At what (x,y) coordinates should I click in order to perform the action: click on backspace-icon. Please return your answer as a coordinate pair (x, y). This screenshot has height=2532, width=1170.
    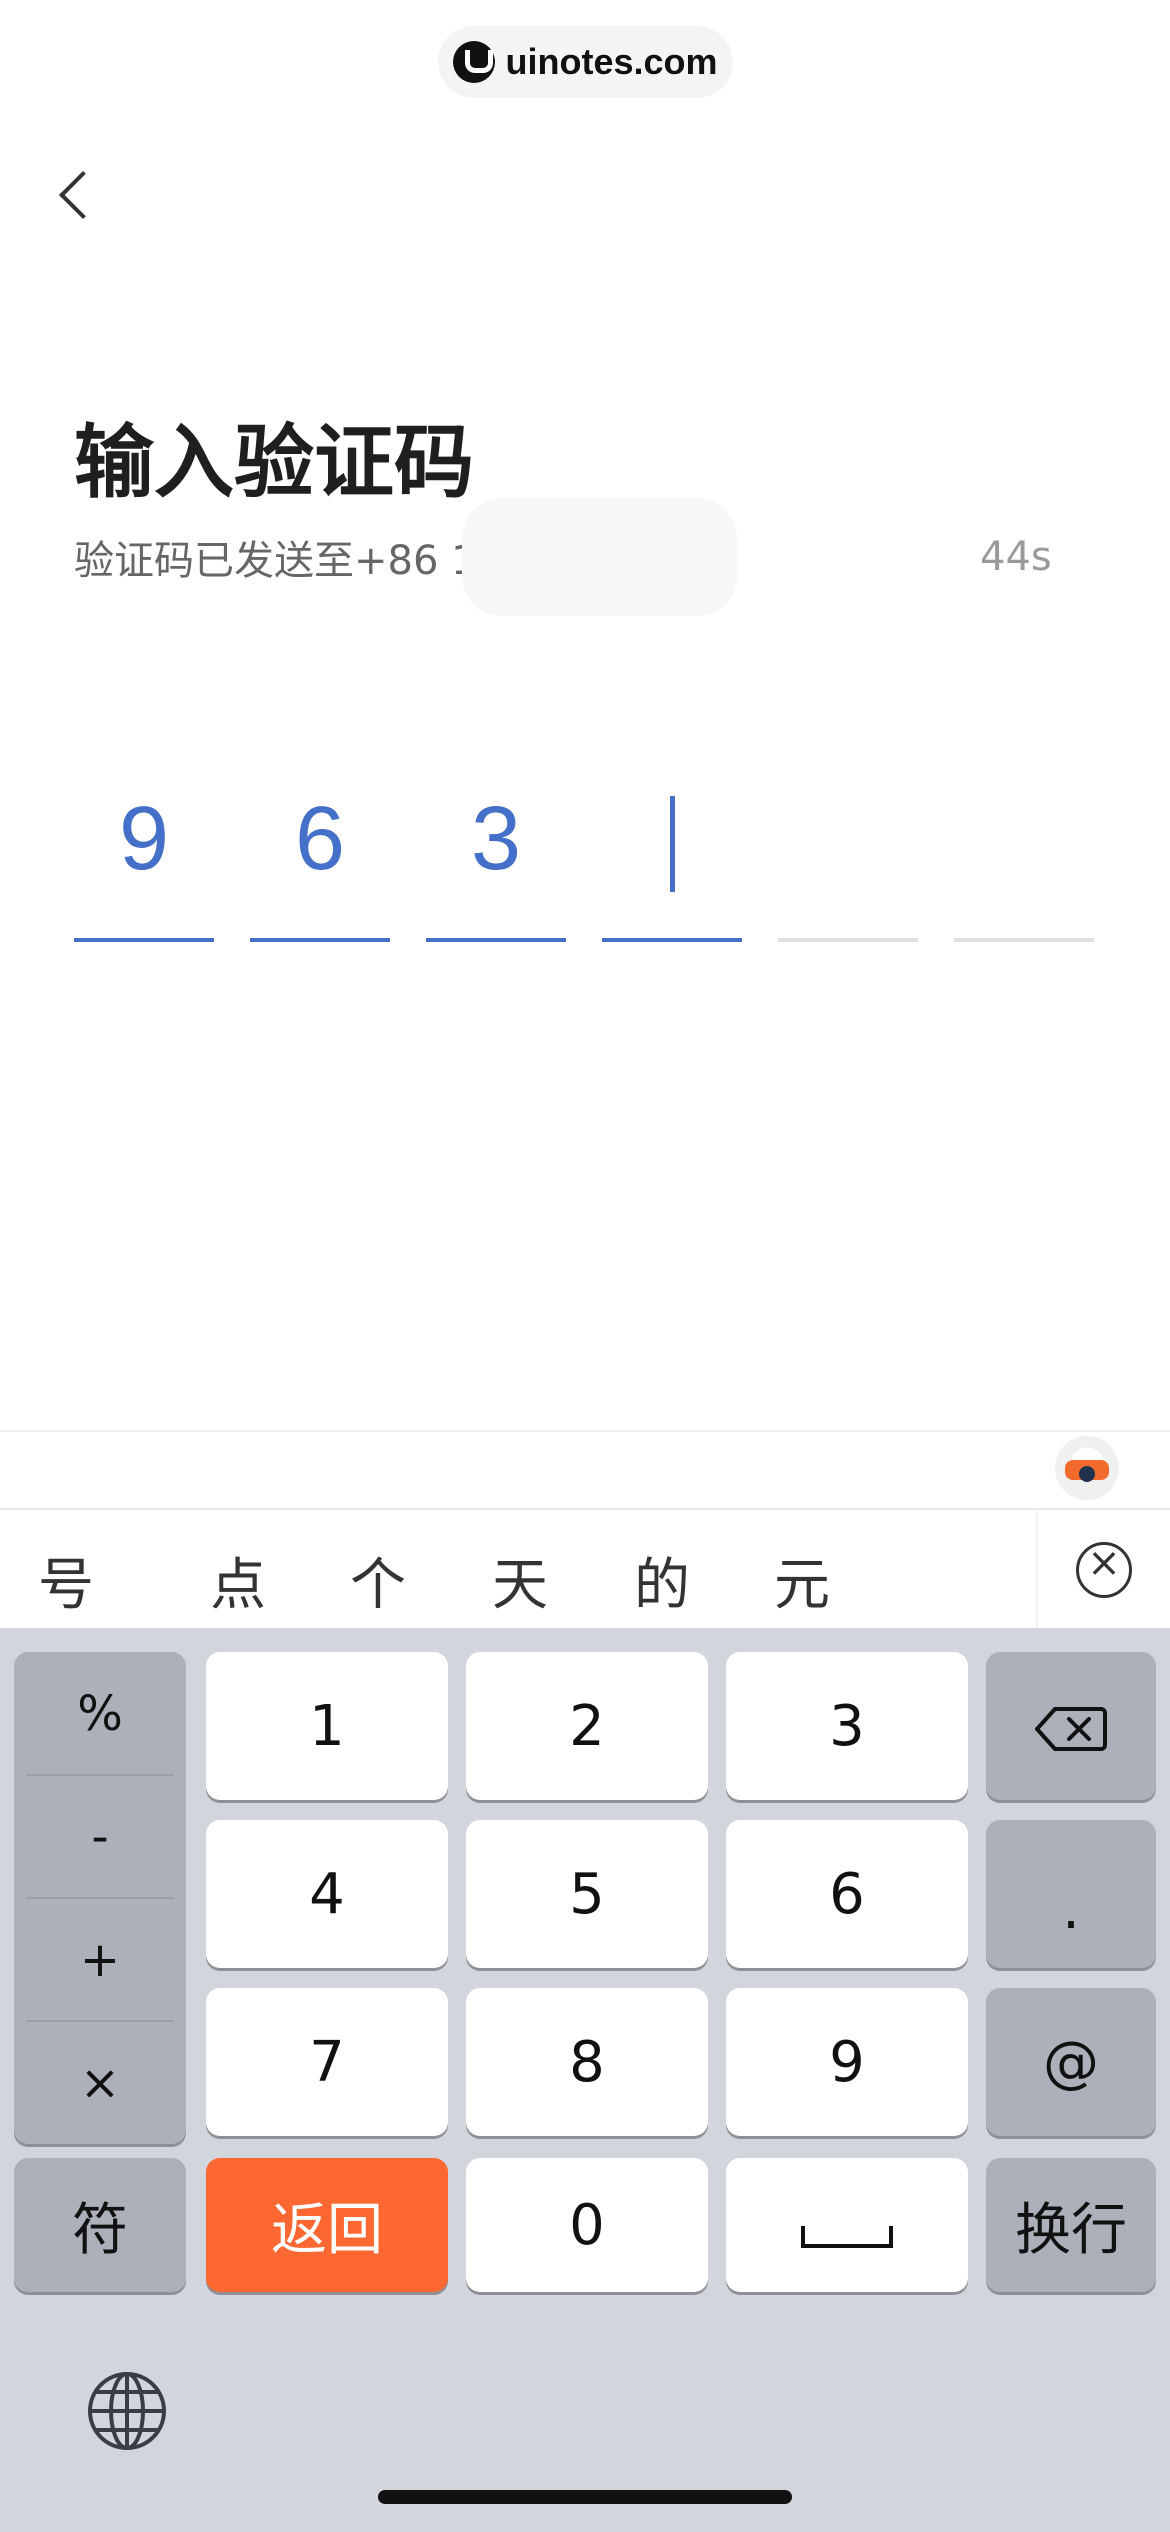
    Looking at the image, I should click on (1071, 1726).